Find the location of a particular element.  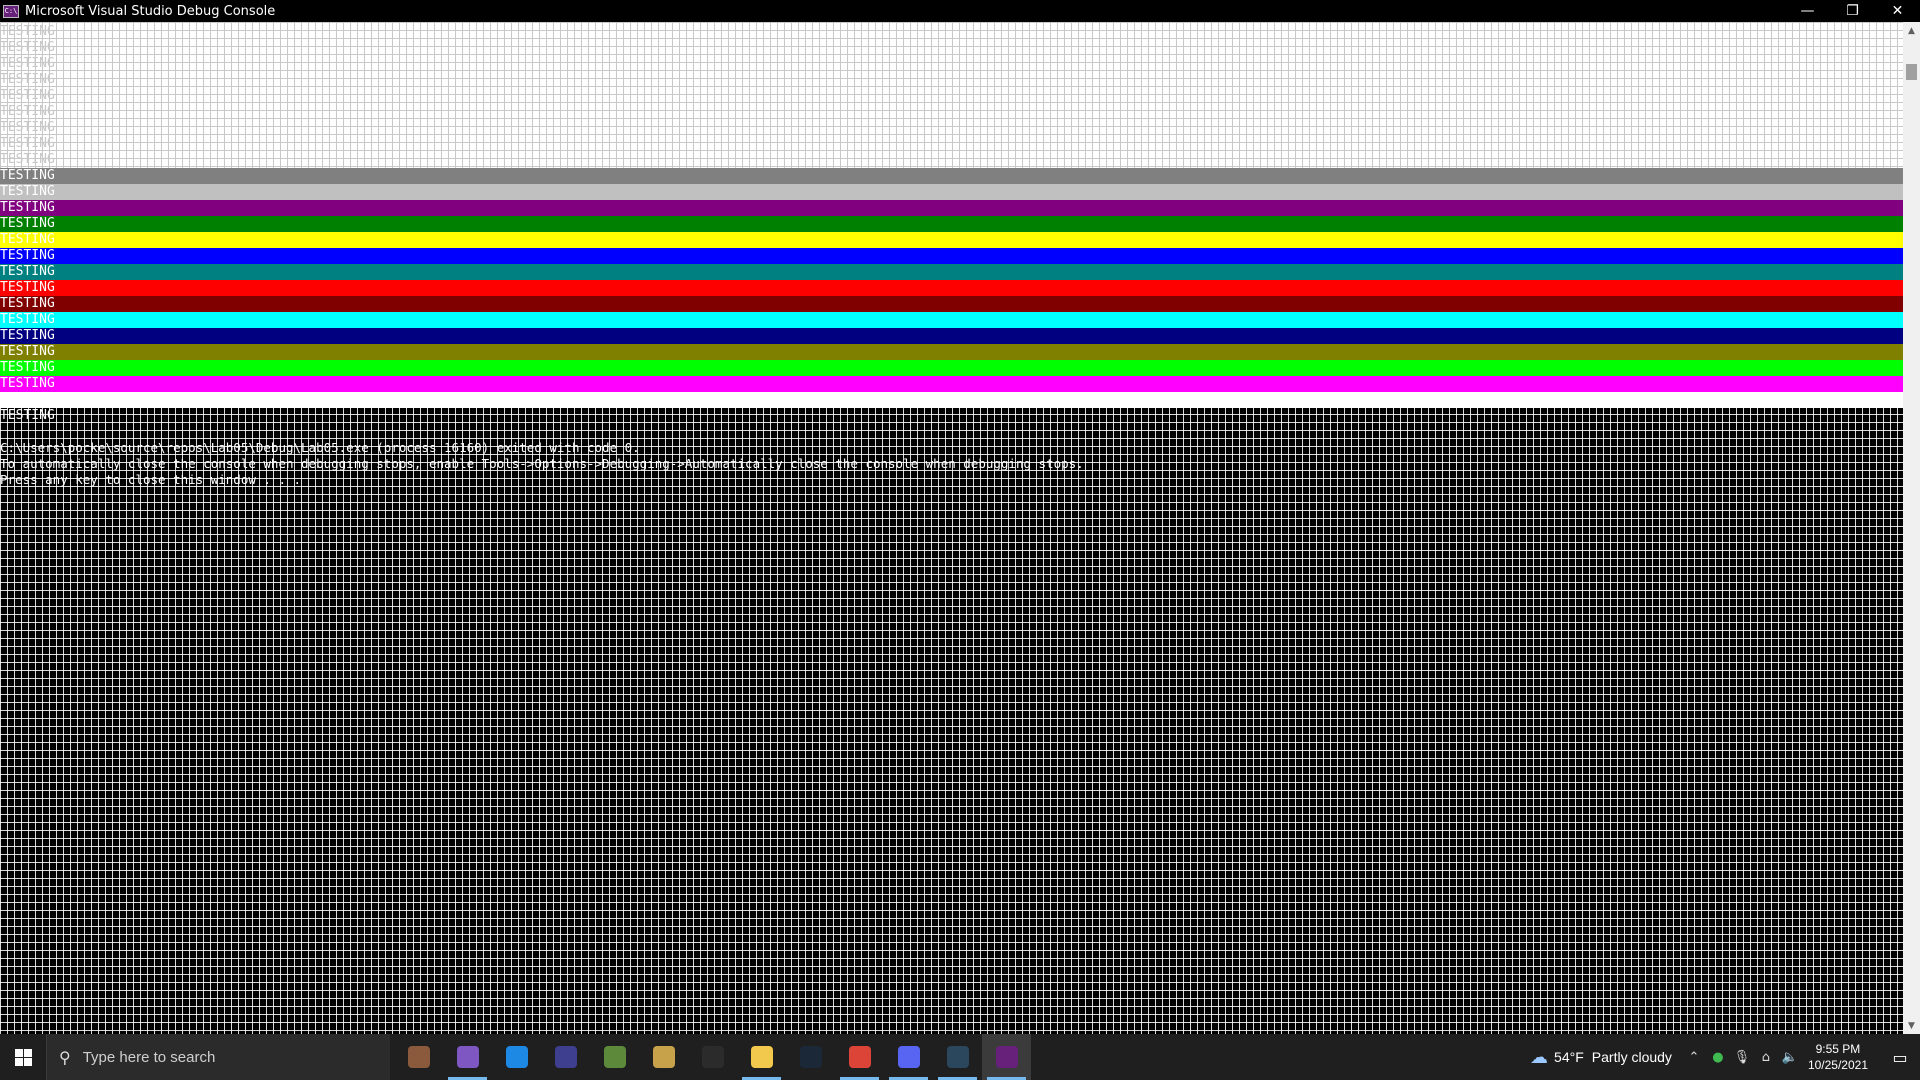

scroll-down-icon: ▼ is located at coordinates (1911, 1025).